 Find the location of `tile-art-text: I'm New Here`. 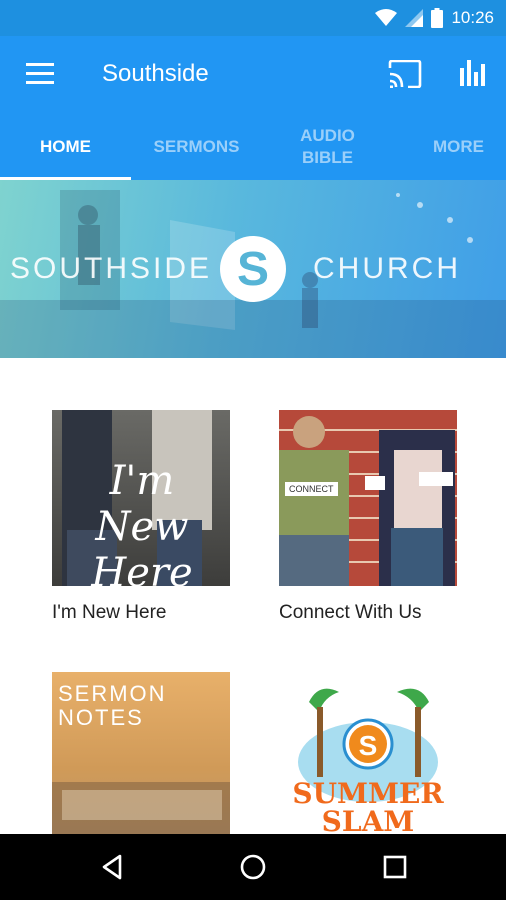

tile-art-text: I'm New Here is located at coordinates (142, 522).